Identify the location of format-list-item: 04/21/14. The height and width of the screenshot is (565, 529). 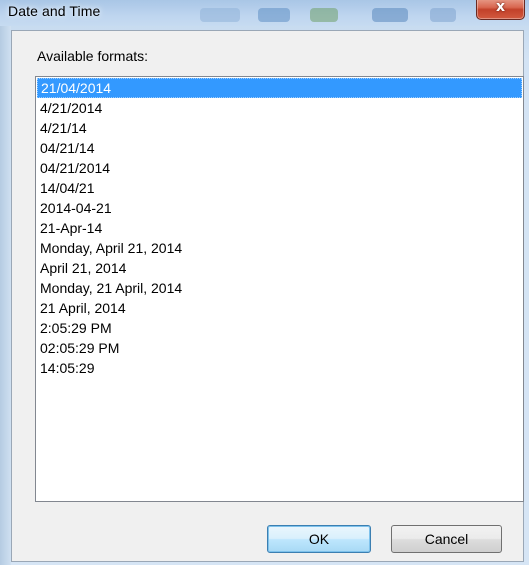
(279, 148).